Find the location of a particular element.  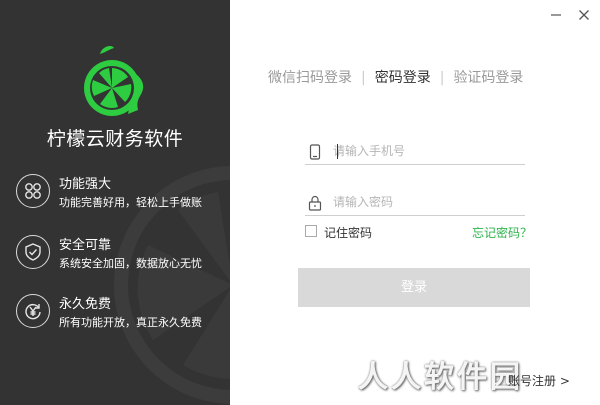

minimize-button is located at coordinates (556, 15).